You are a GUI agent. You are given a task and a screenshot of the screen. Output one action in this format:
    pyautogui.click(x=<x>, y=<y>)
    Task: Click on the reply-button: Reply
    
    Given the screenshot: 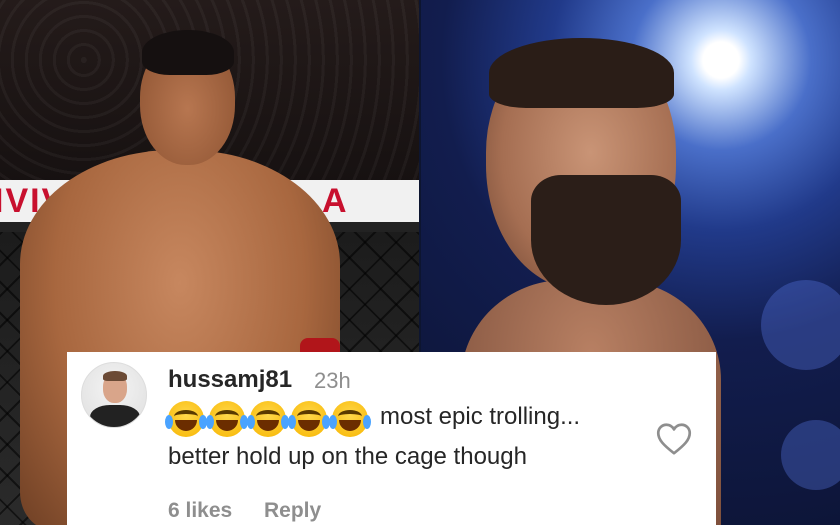 What is the action you would take?
    pyautogui.click(x=292, y=511)
    